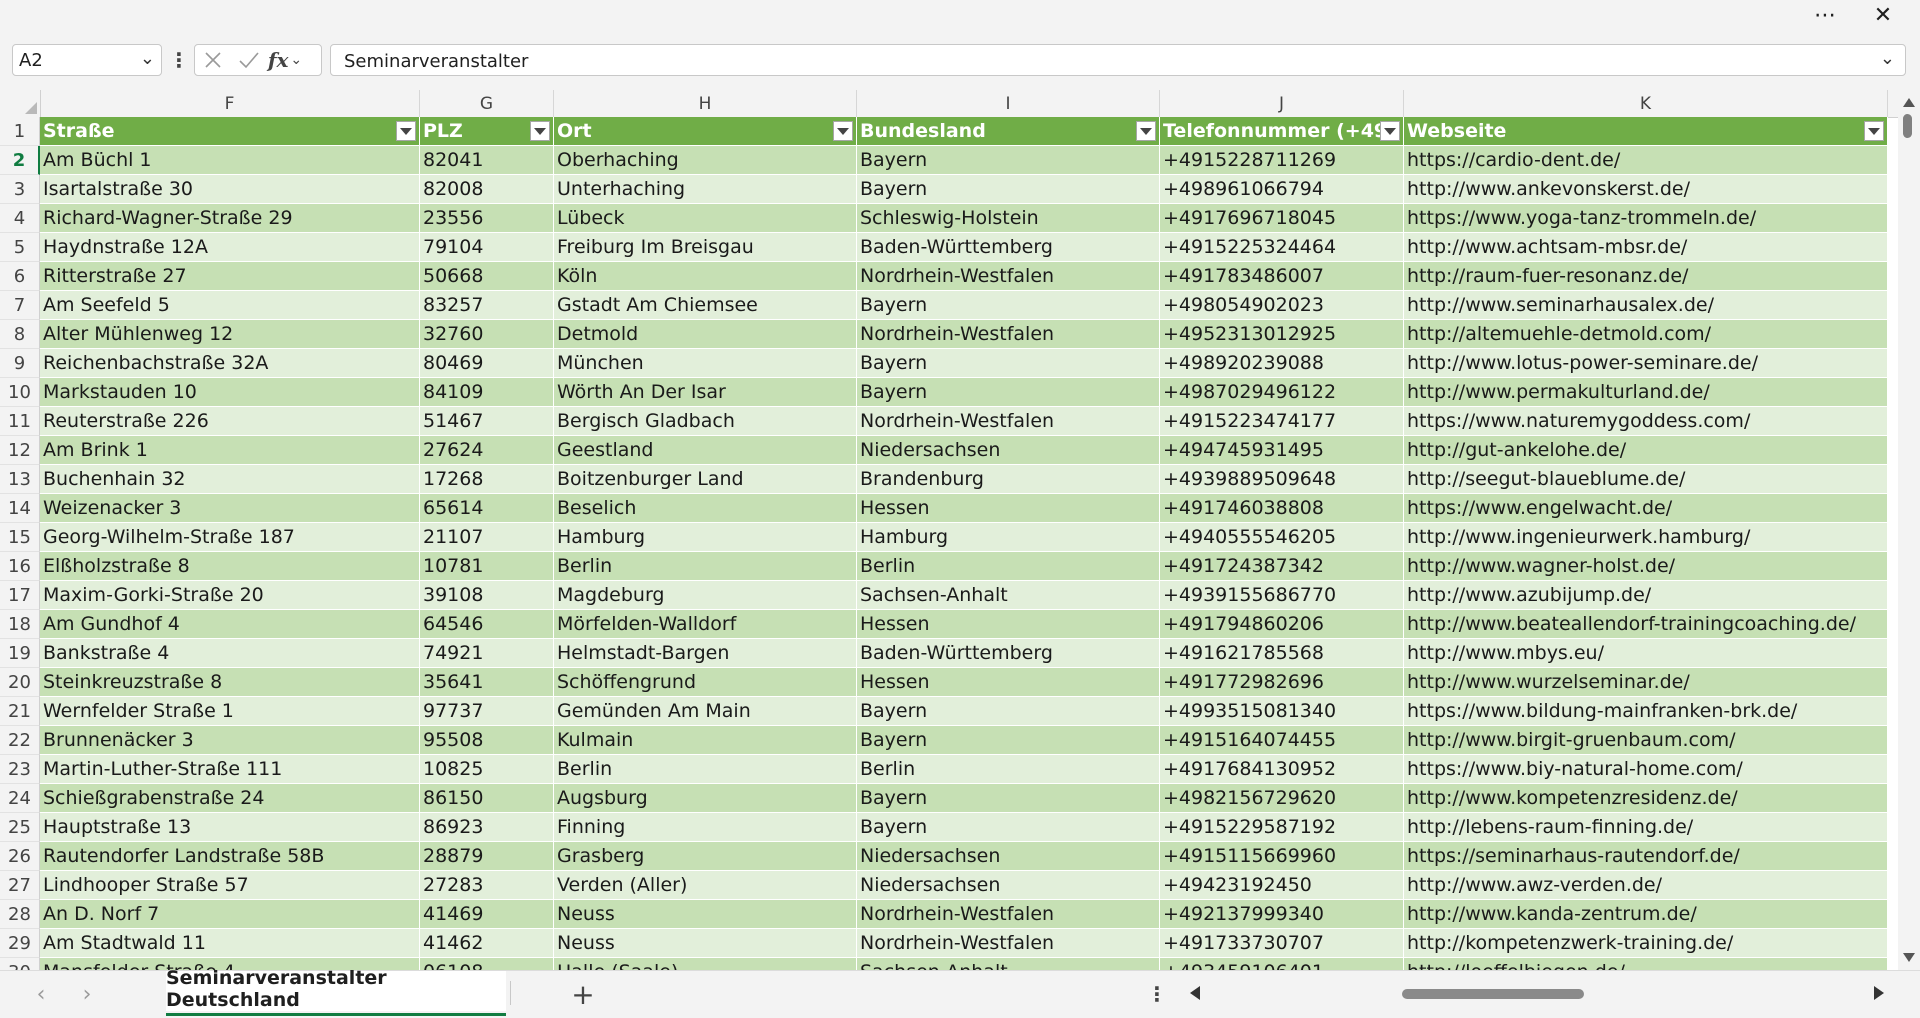 This screenshot has height=1018, width=1920. What do you see at coordinates (1282, 740) in the screenshot?
I see `table-cell: +4915164074455` at bounding box center [1282, 740].